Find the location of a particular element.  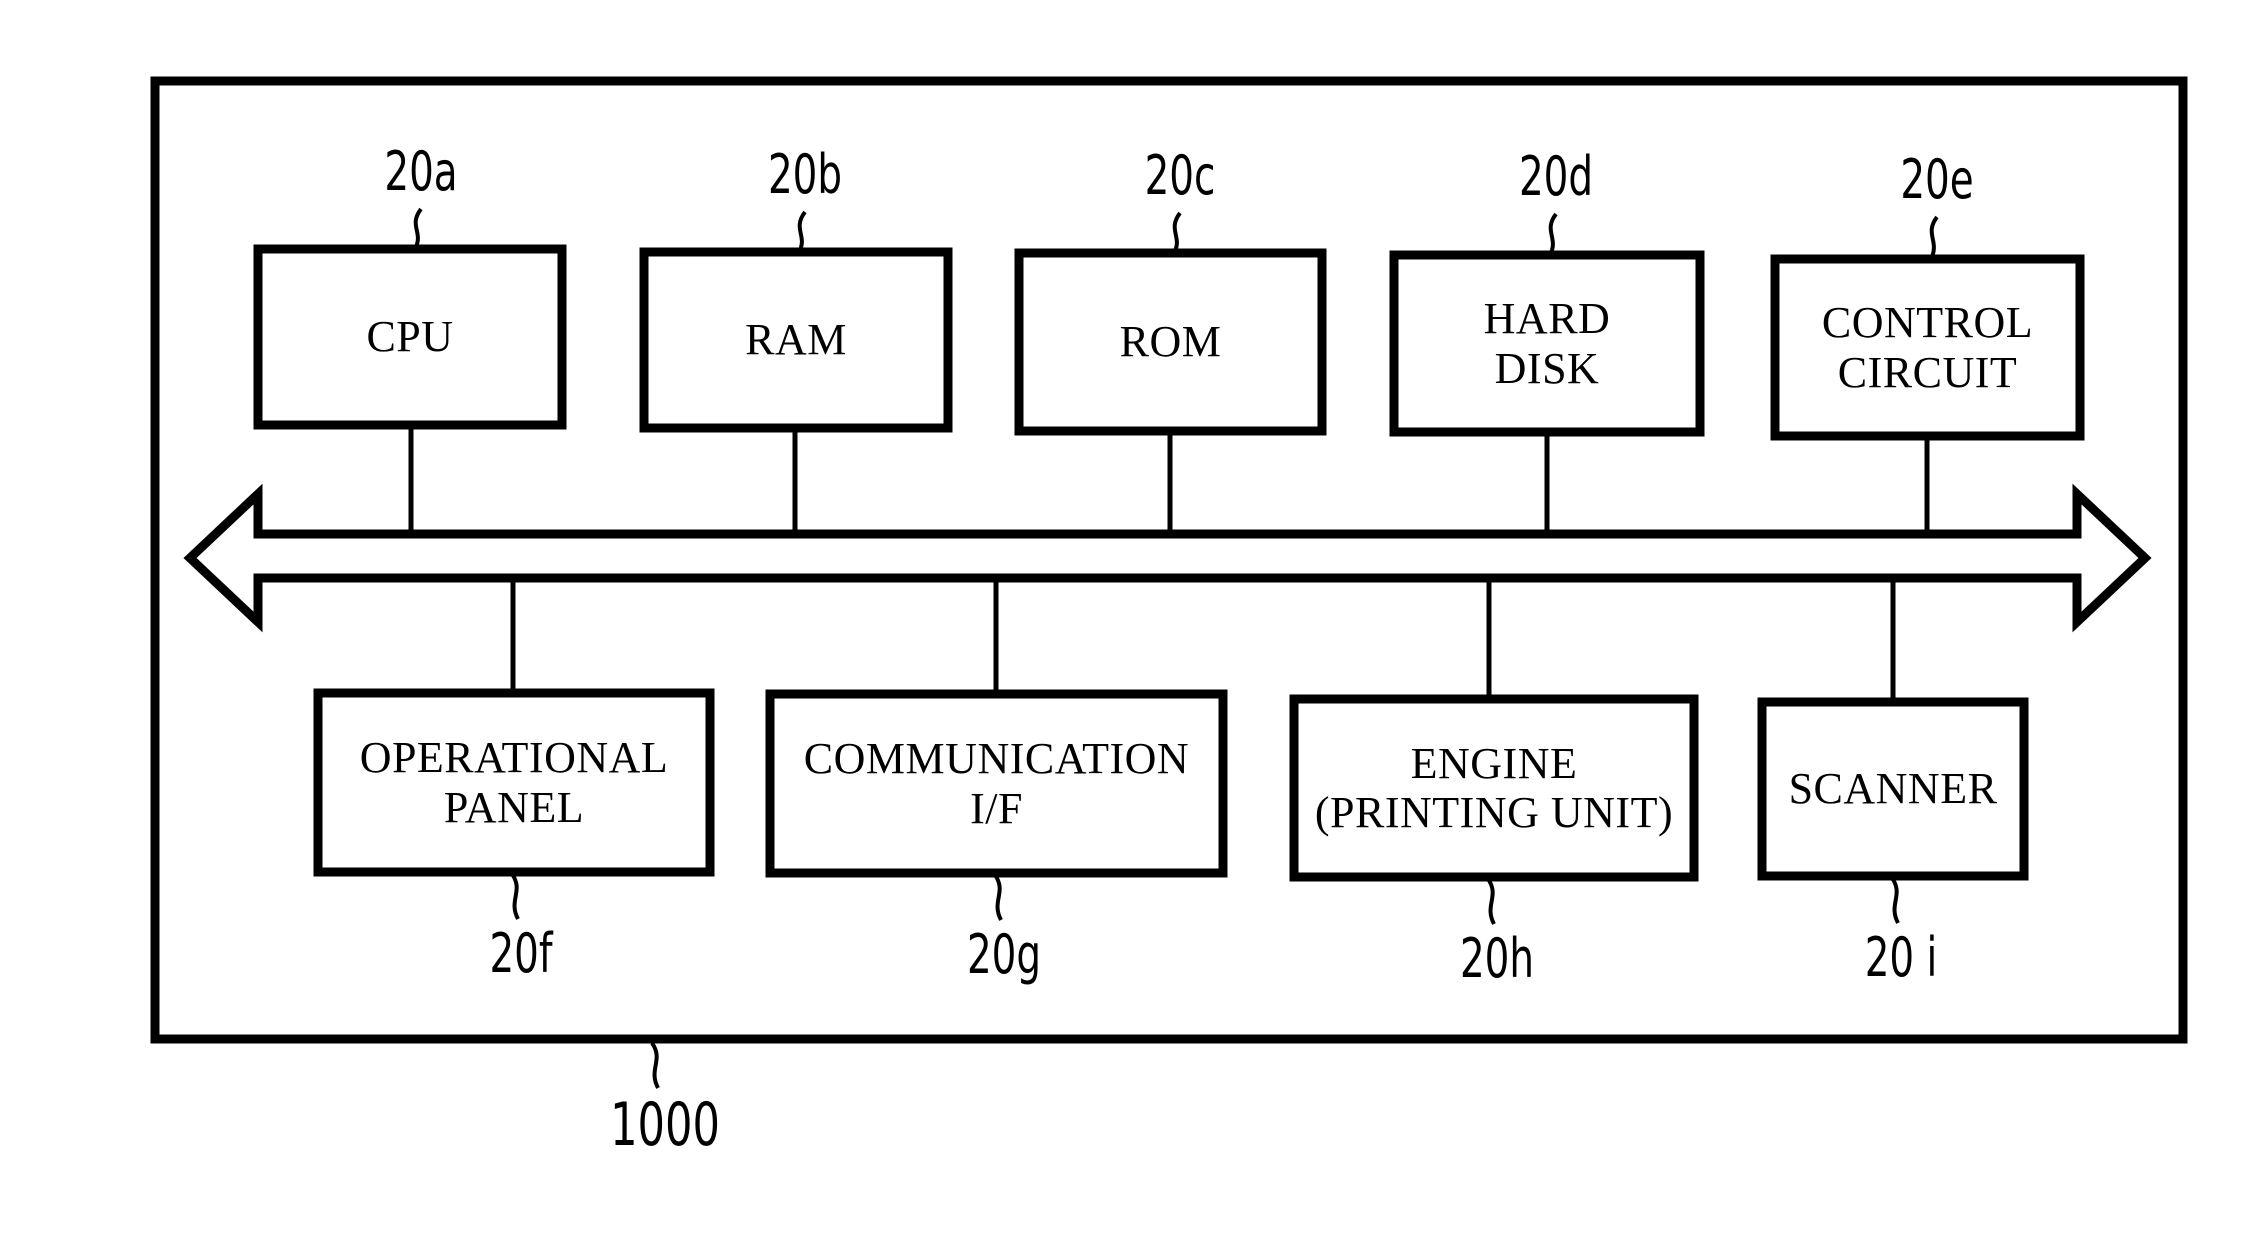

block-control-circuit is located at coordinates (1927, 347).